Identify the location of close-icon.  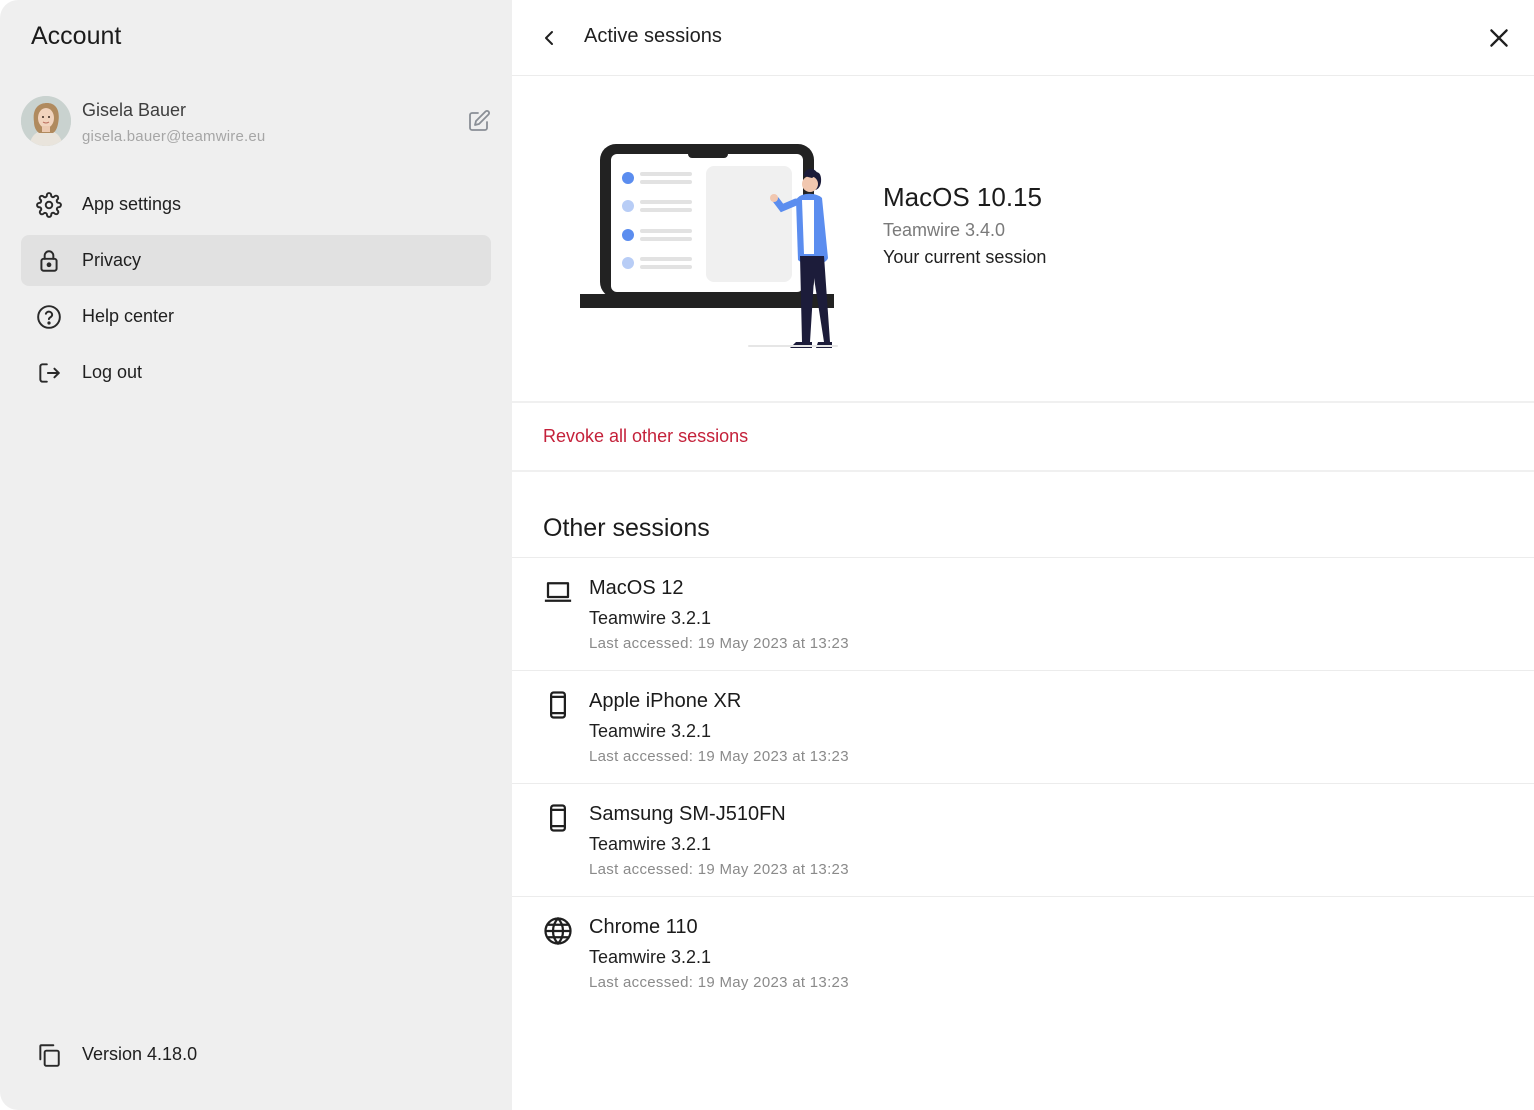
(1499, 38).